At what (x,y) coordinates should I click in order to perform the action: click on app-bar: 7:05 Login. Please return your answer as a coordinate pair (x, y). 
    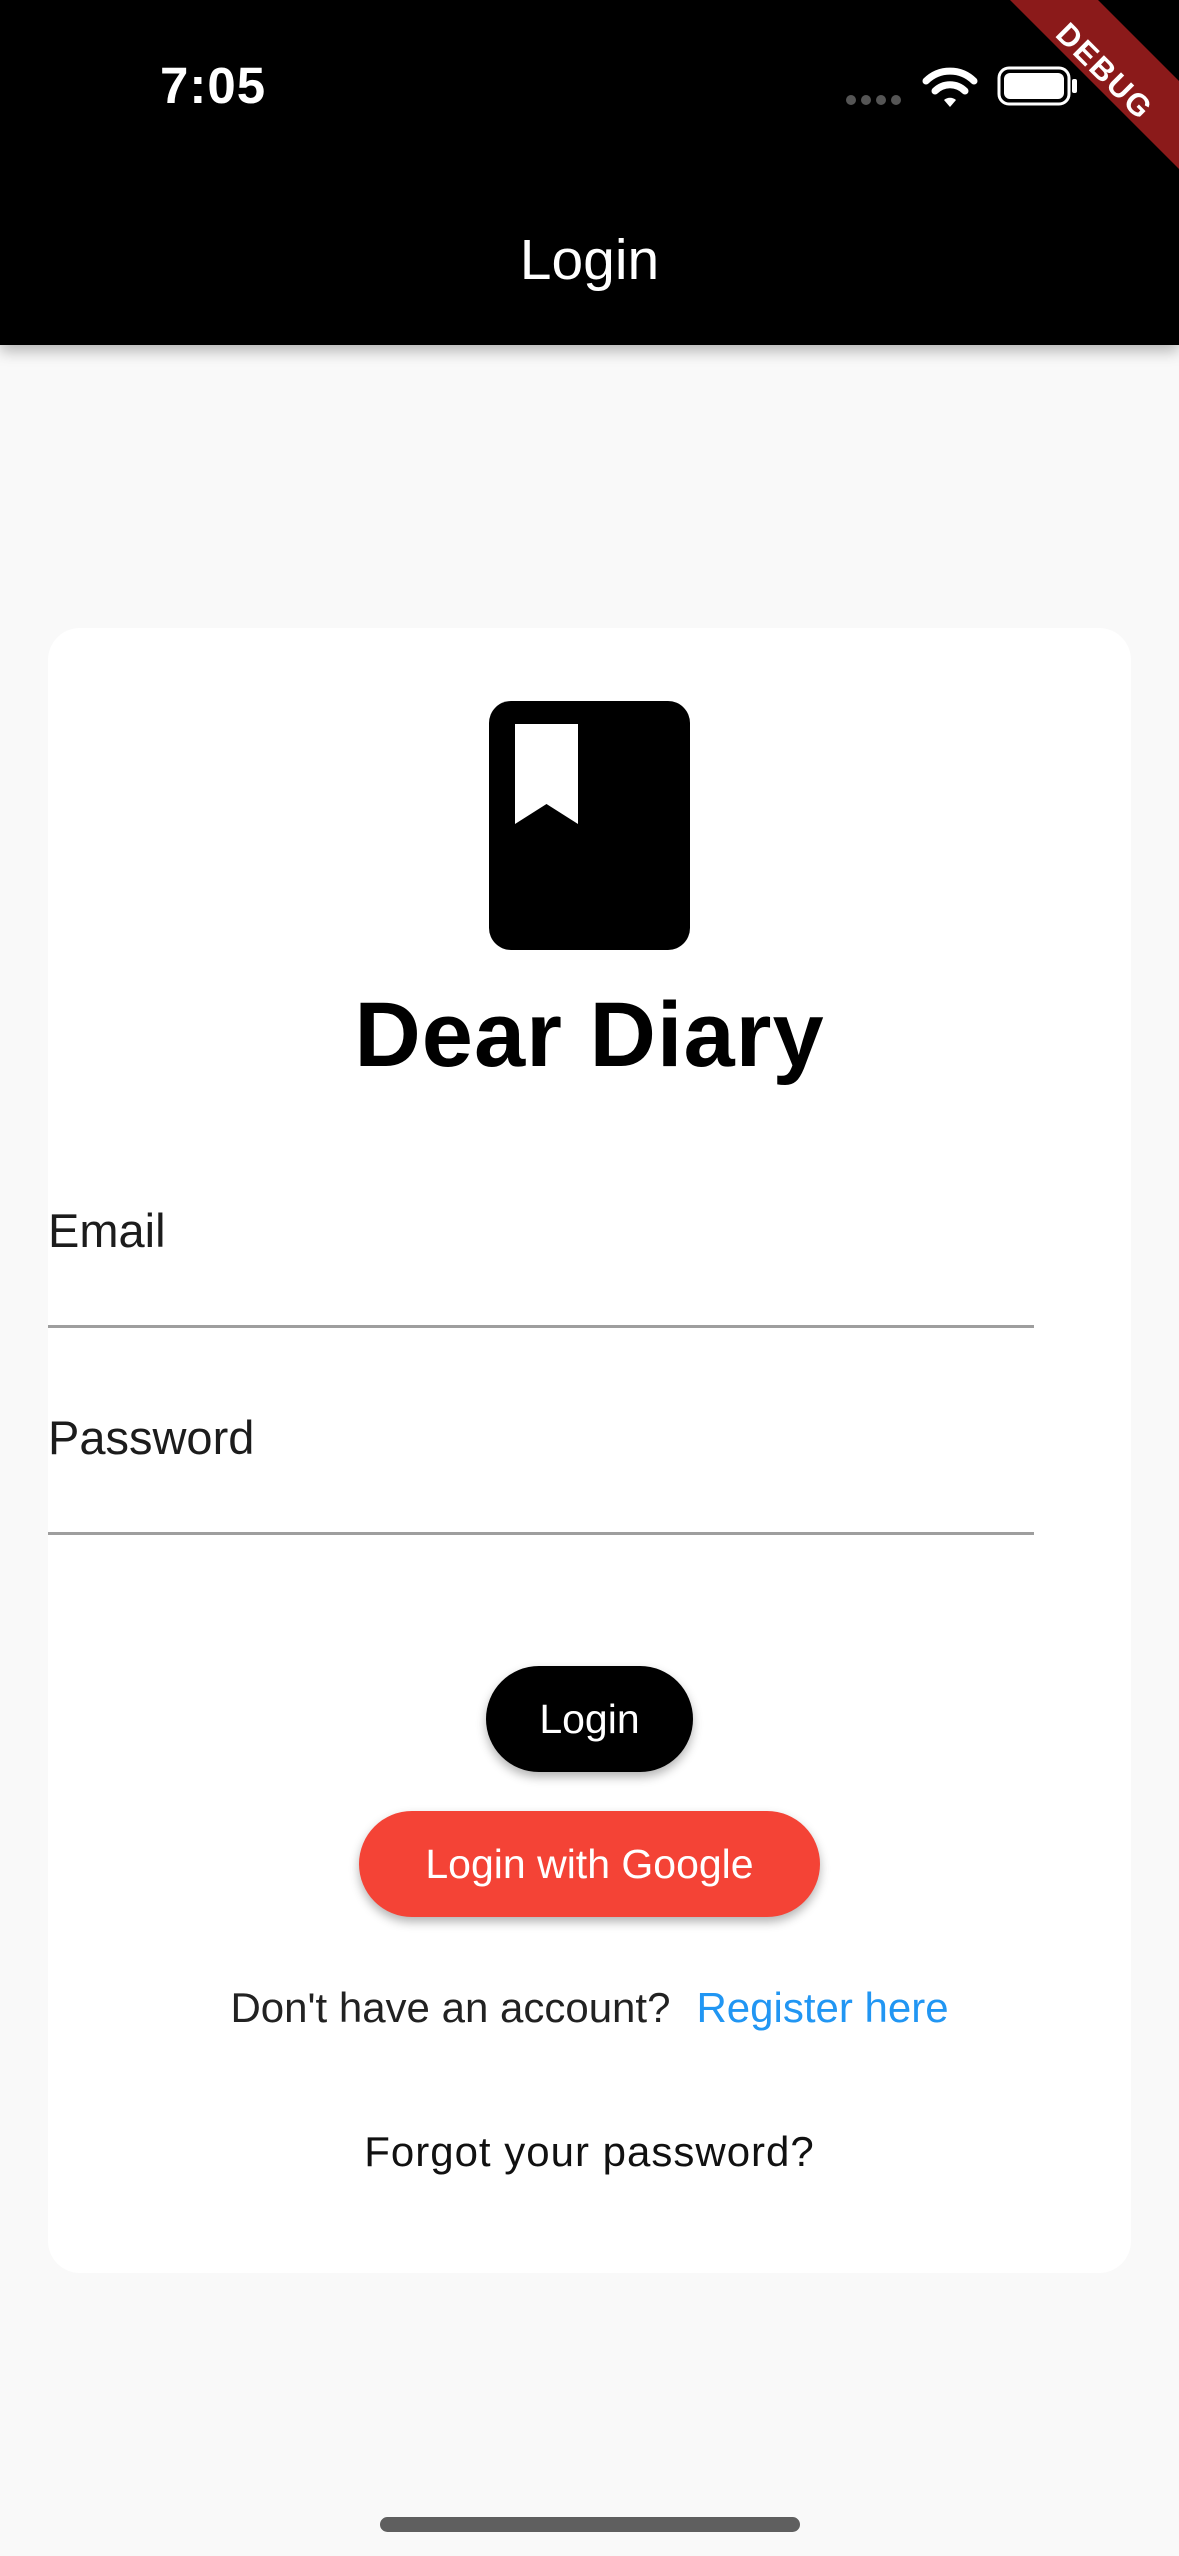
    Looking at the image, I should click on (589, 172).